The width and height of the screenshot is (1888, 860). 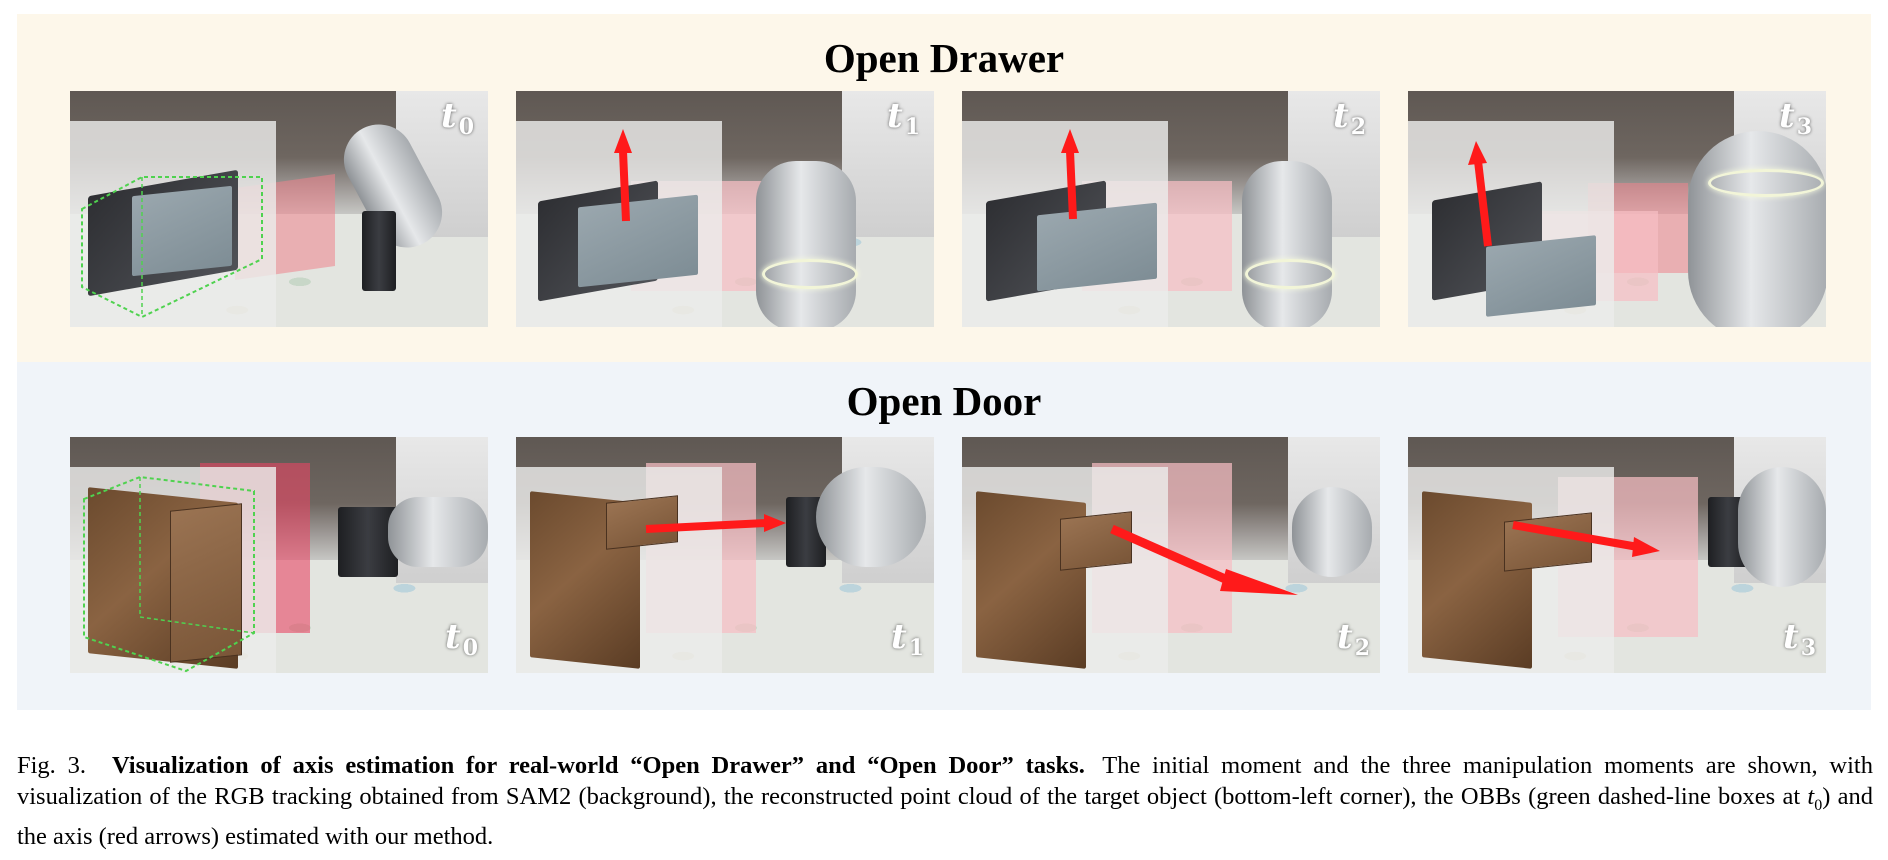 I want to click on door-frame-t2: t2, so click(x=1171, y=555).